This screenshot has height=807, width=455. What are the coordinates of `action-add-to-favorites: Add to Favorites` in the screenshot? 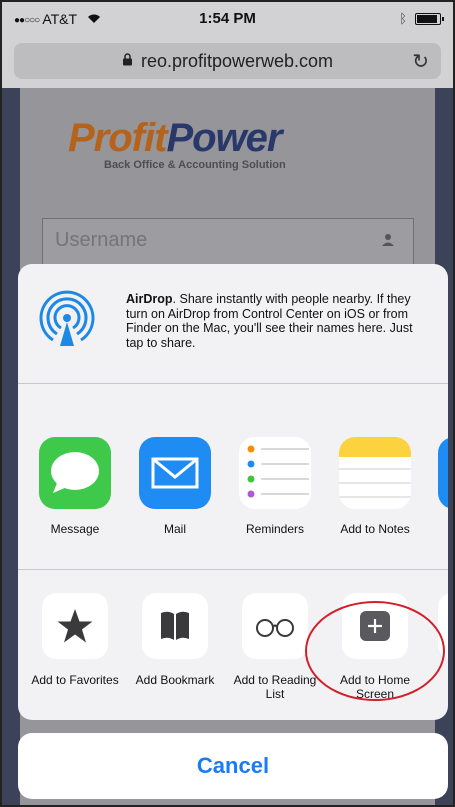 It's located at (75, 640).